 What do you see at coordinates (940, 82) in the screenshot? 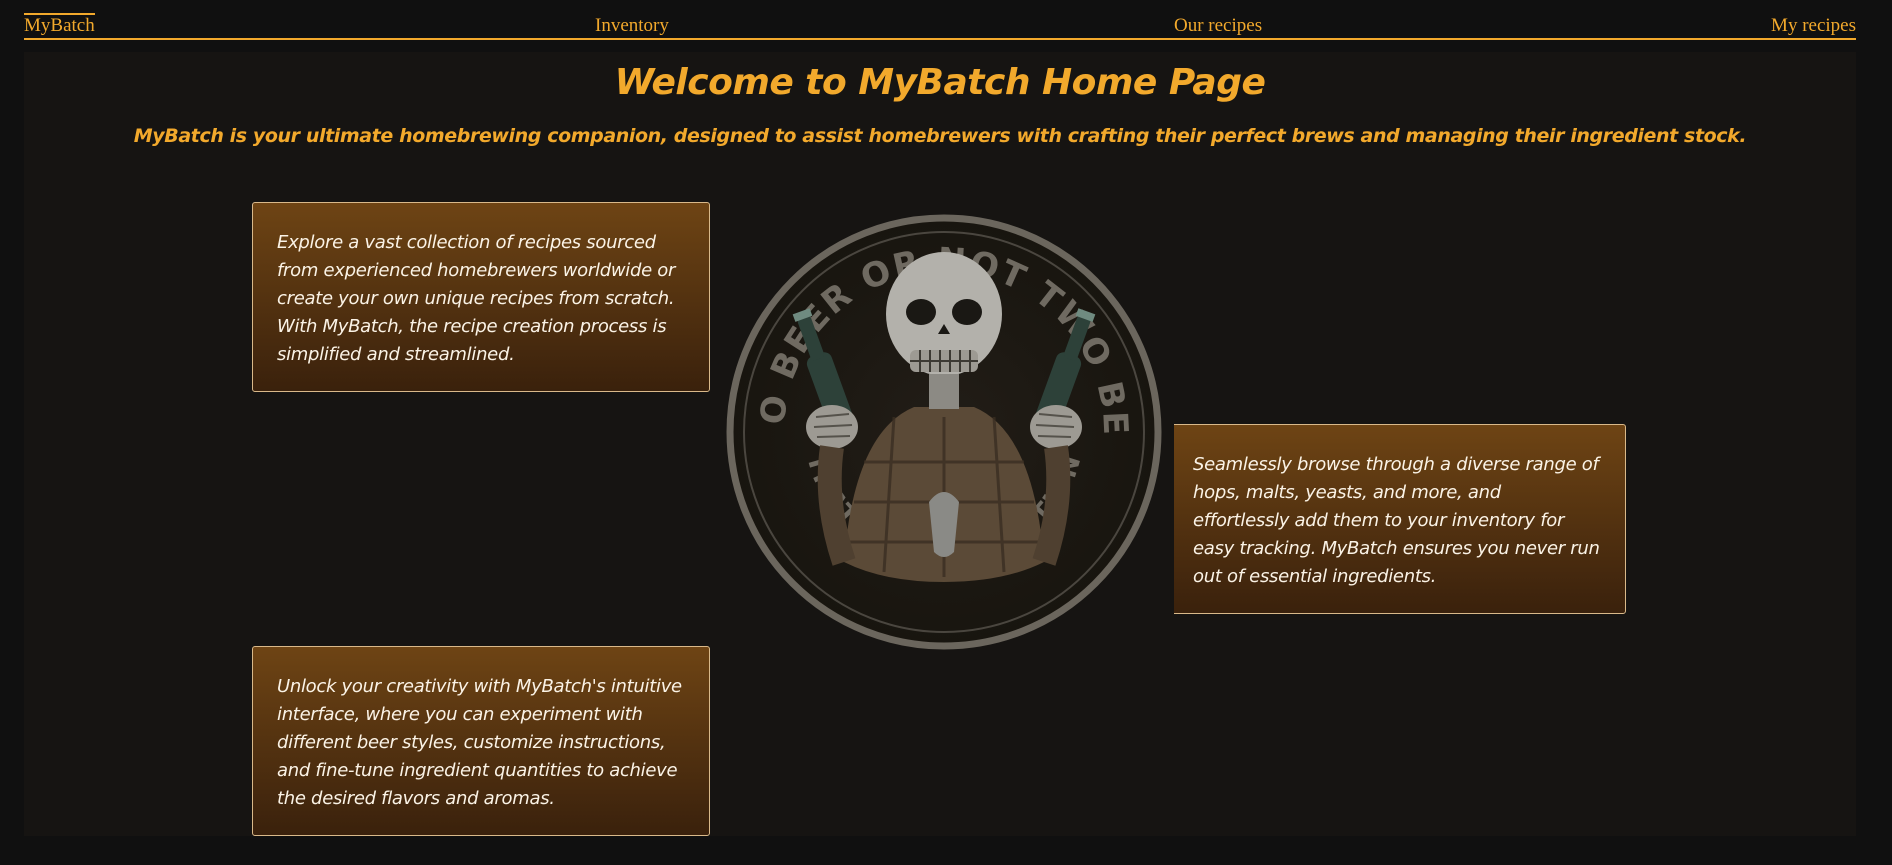
I see `page-title: Welcome to MyBatch Home Page` at bounding box center [940, 82].